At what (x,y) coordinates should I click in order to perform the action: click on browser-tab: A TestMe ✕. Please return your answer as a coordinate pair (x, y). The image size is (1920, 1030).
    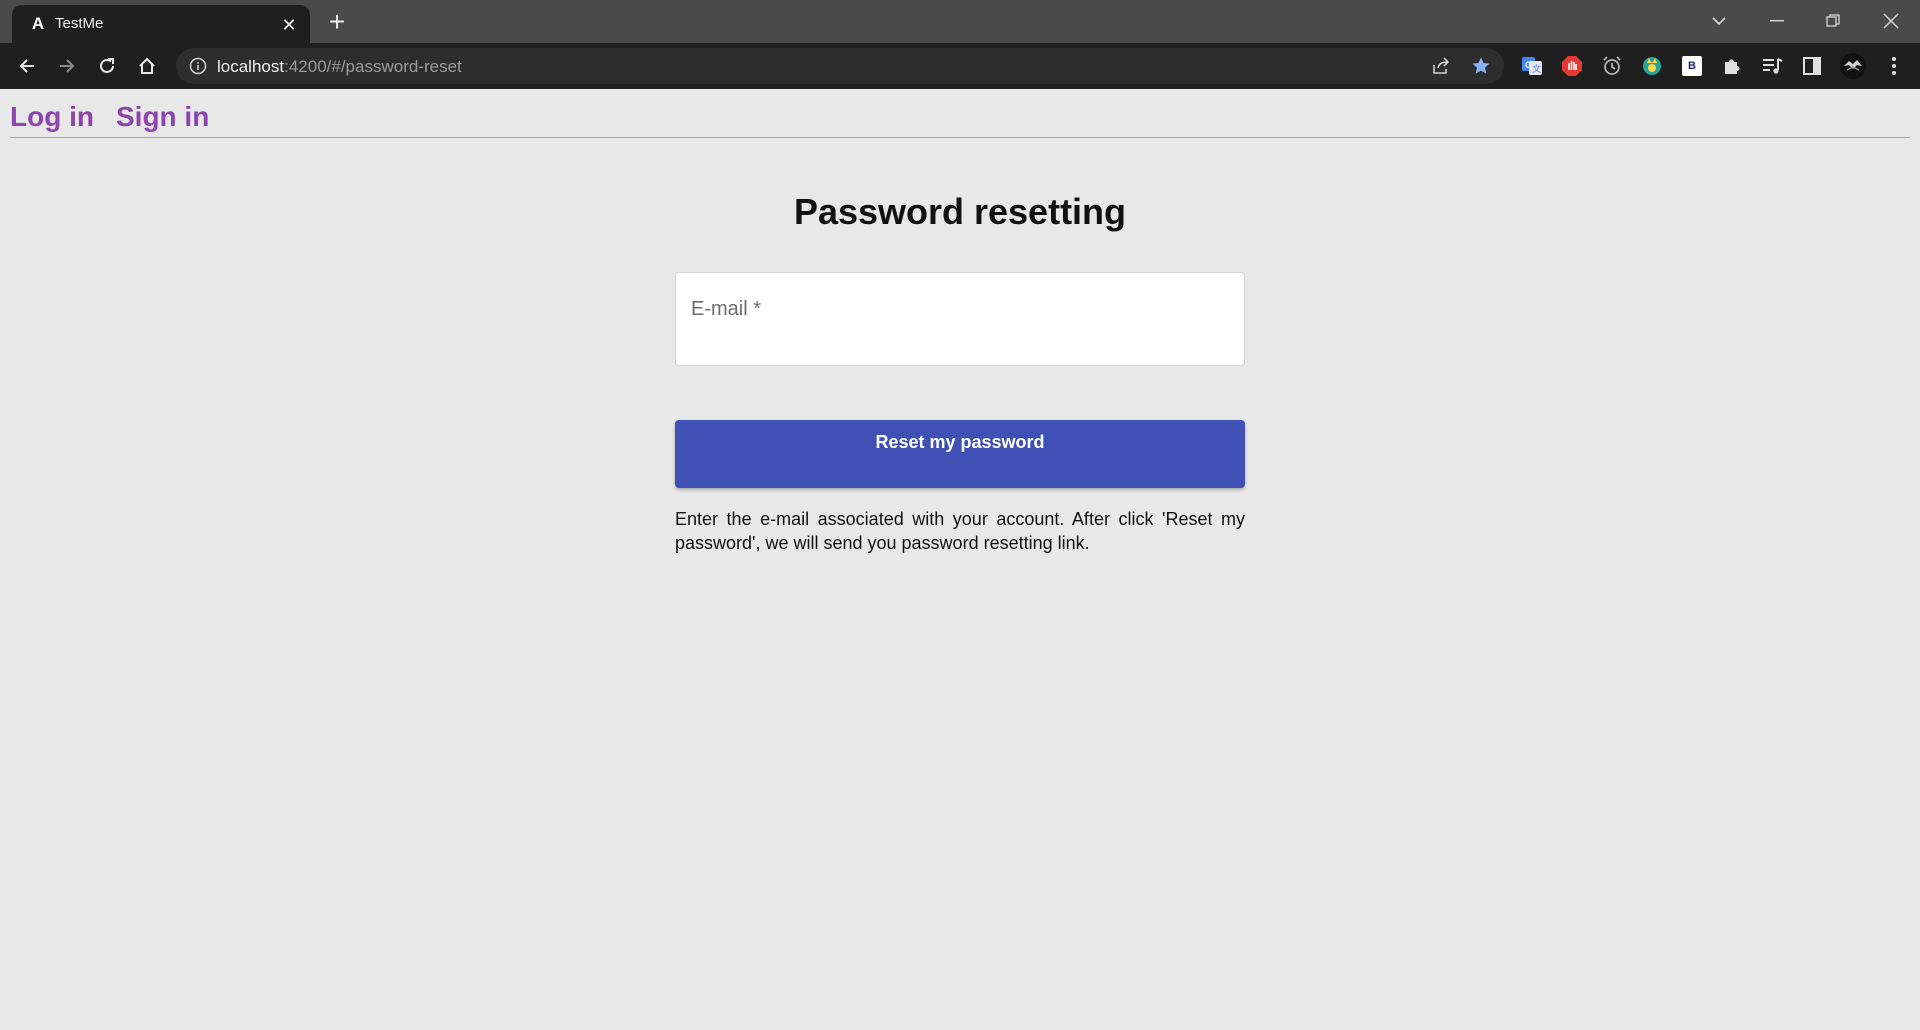
    Looking at the image, I should click on (161, 24).